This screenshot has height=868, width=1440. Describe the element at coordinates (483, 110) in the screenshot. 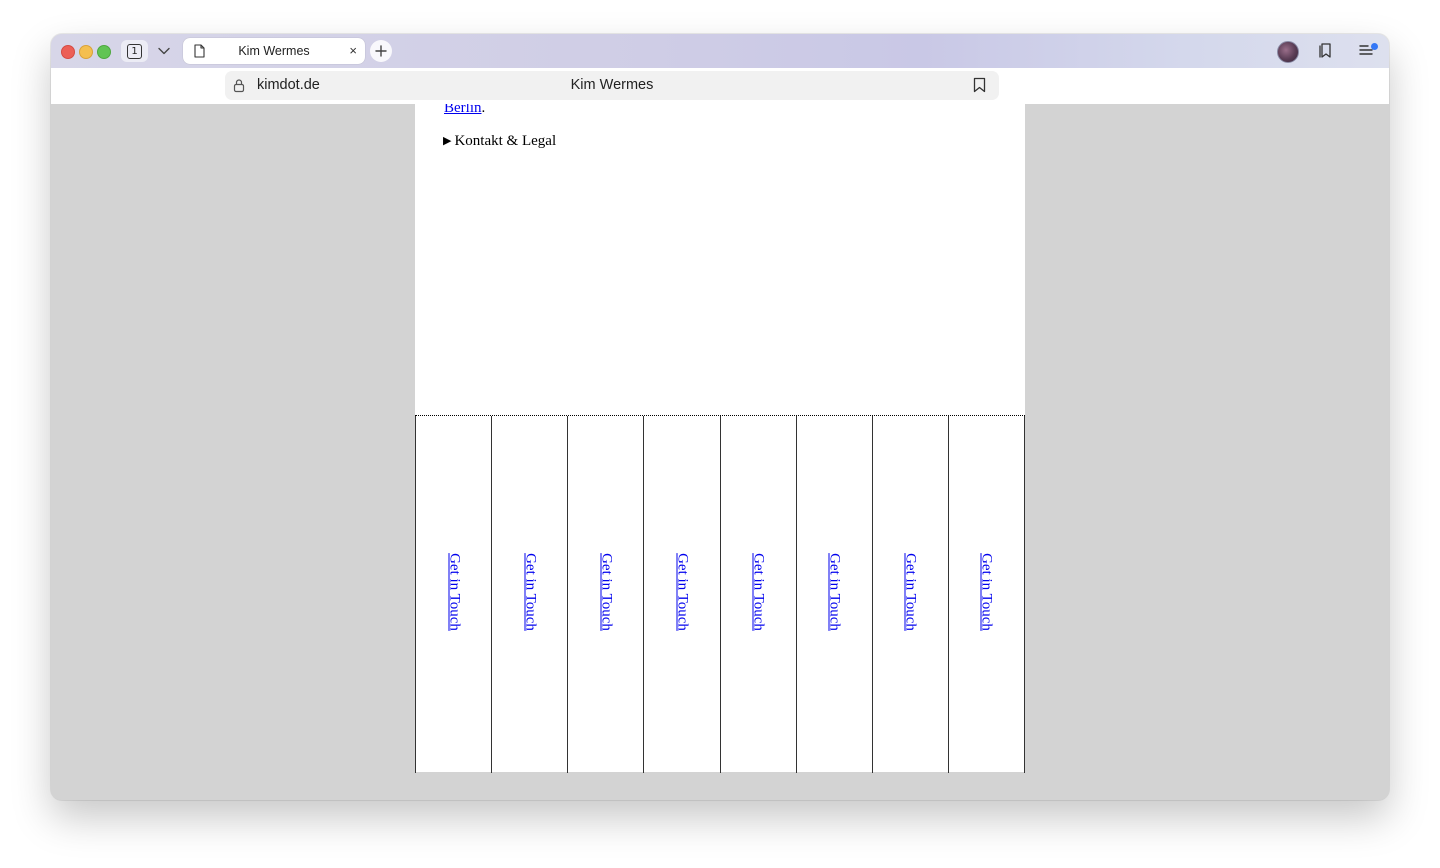

I see `period-text: .` at that location.